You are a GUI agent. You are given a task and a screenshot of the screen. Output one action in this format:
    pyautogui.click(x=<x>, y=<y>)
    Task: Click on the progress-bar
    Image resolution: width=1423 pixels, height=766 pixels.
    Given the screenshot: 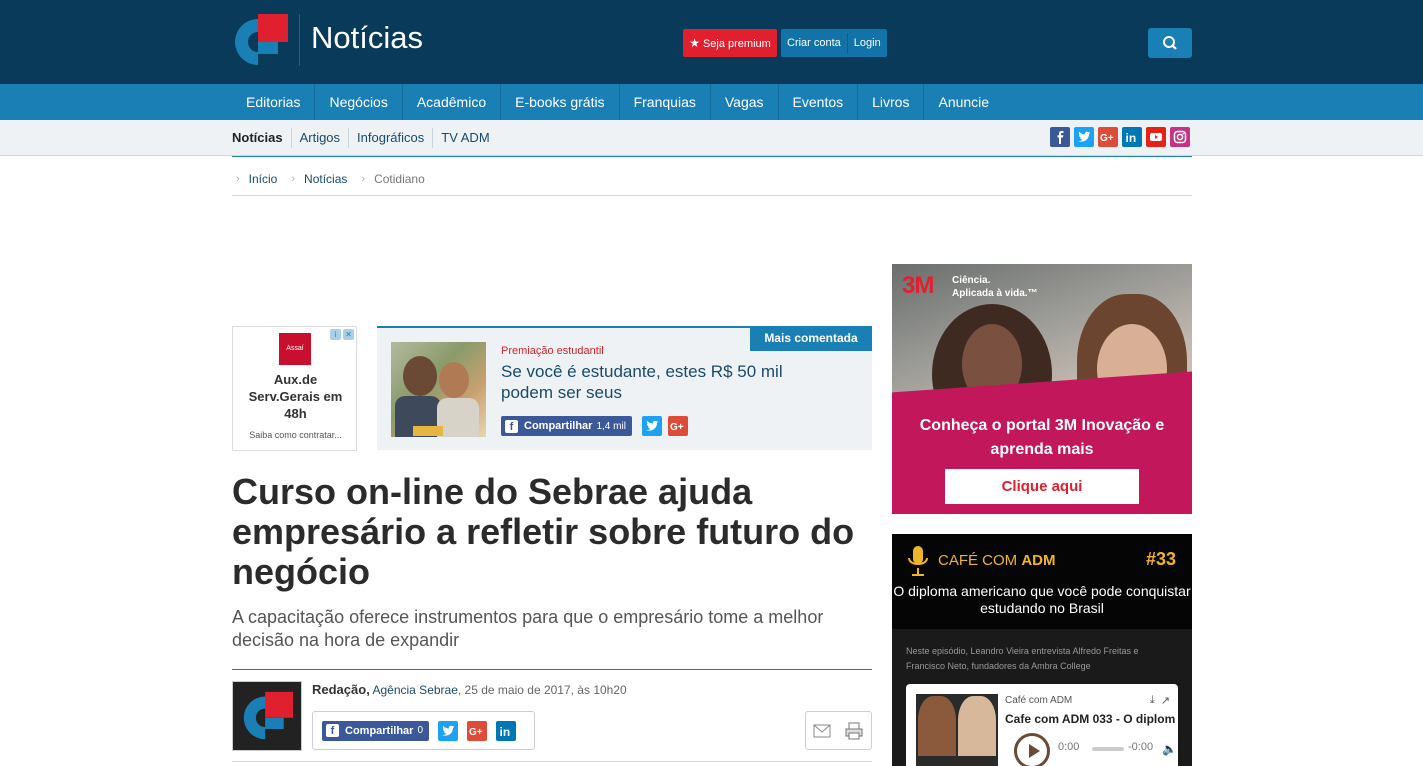 What is the action you would take?
    pyautogui.click(x=1108, y=749)
    